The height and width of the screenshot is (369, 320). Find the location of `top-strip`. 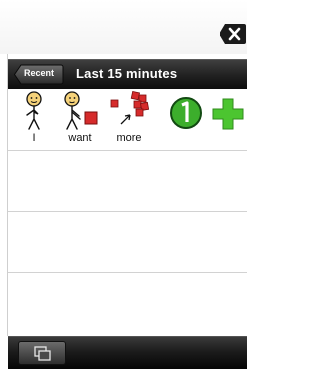

top-strip is located at coordinates (123, 27).